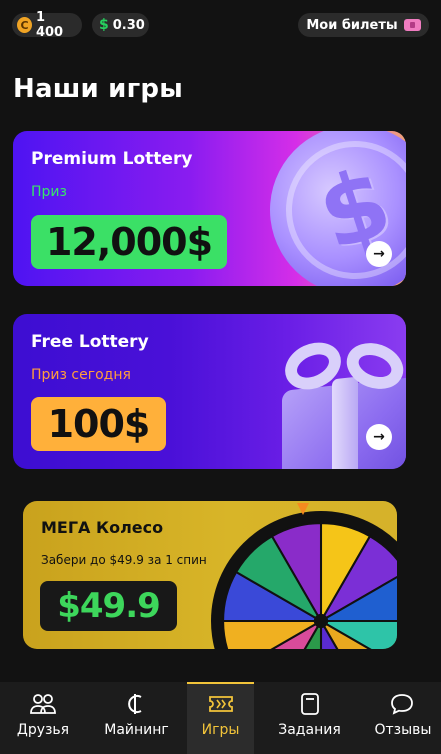 This screenshot has width=441, height=754. I want to click on friends-icon, so click(43, 704).